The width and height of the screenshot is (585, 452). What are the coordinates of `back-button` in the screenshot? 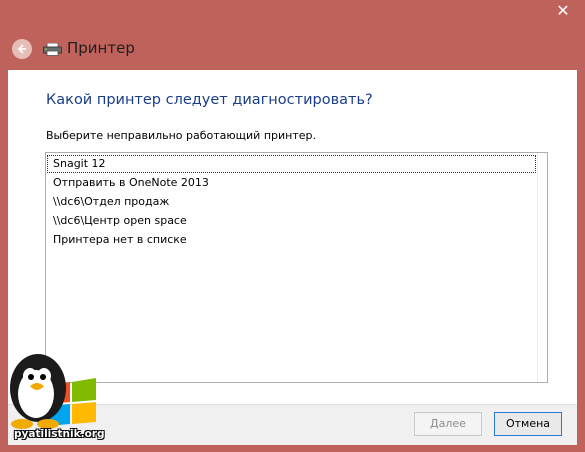 It's located at (22, 49).